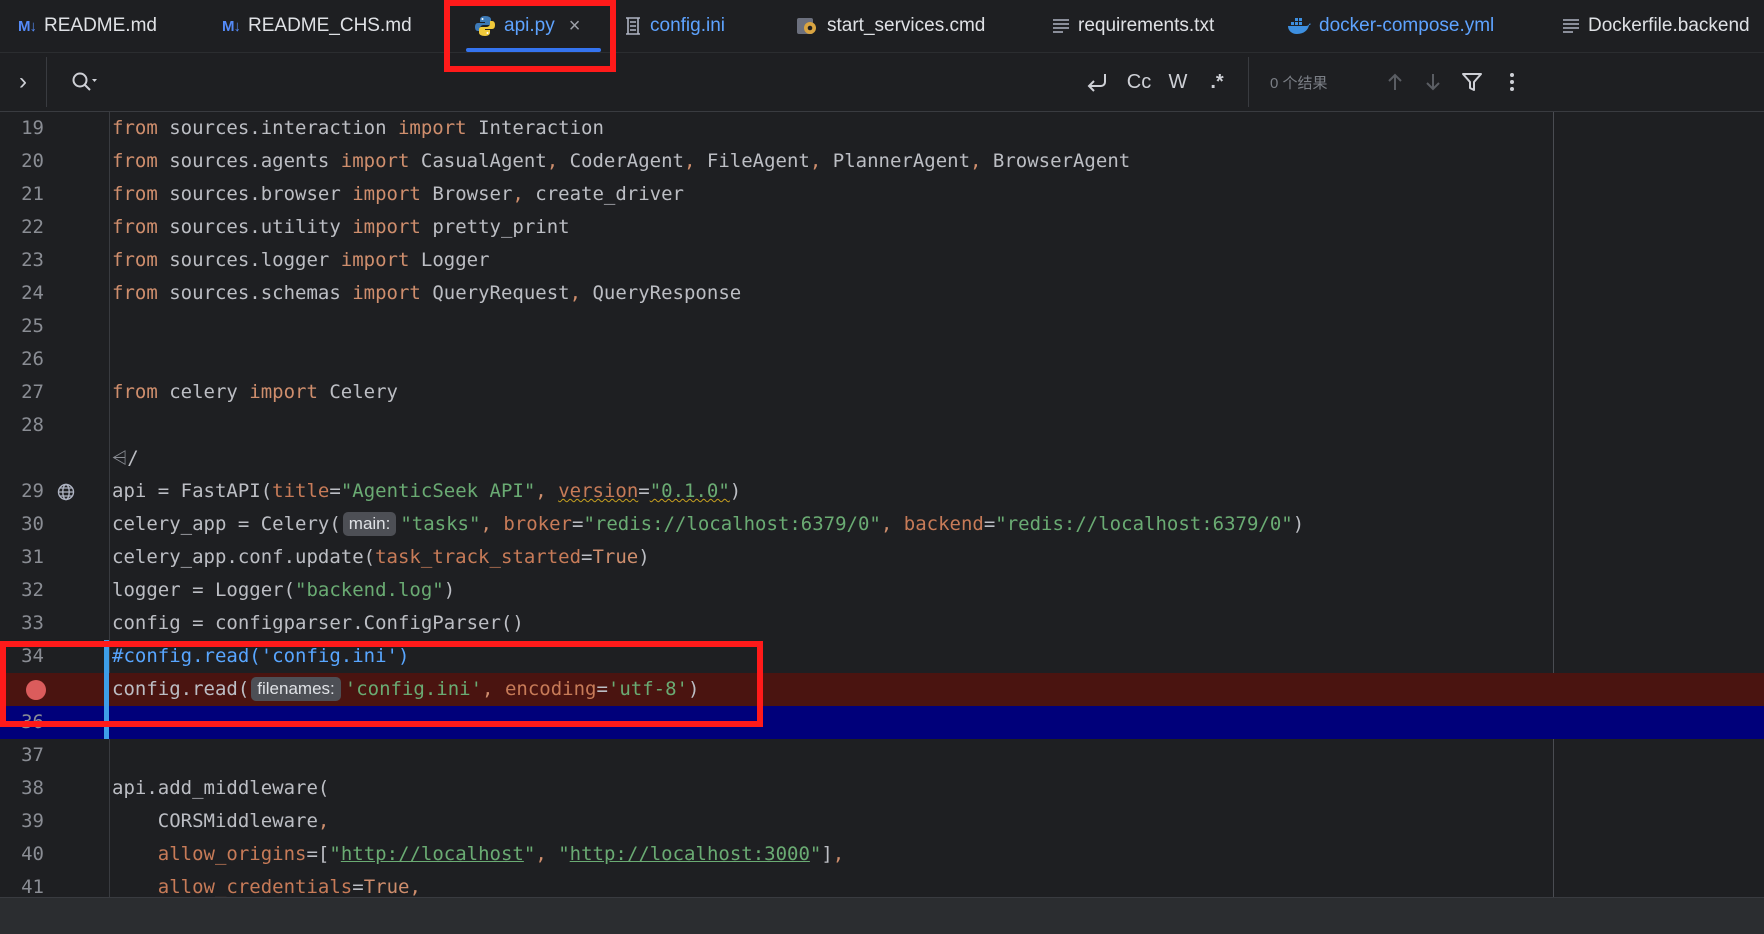 This screenshot has height=934, width=1764. I want to click on tab-label: README_CHS.md, so click(330, 25).